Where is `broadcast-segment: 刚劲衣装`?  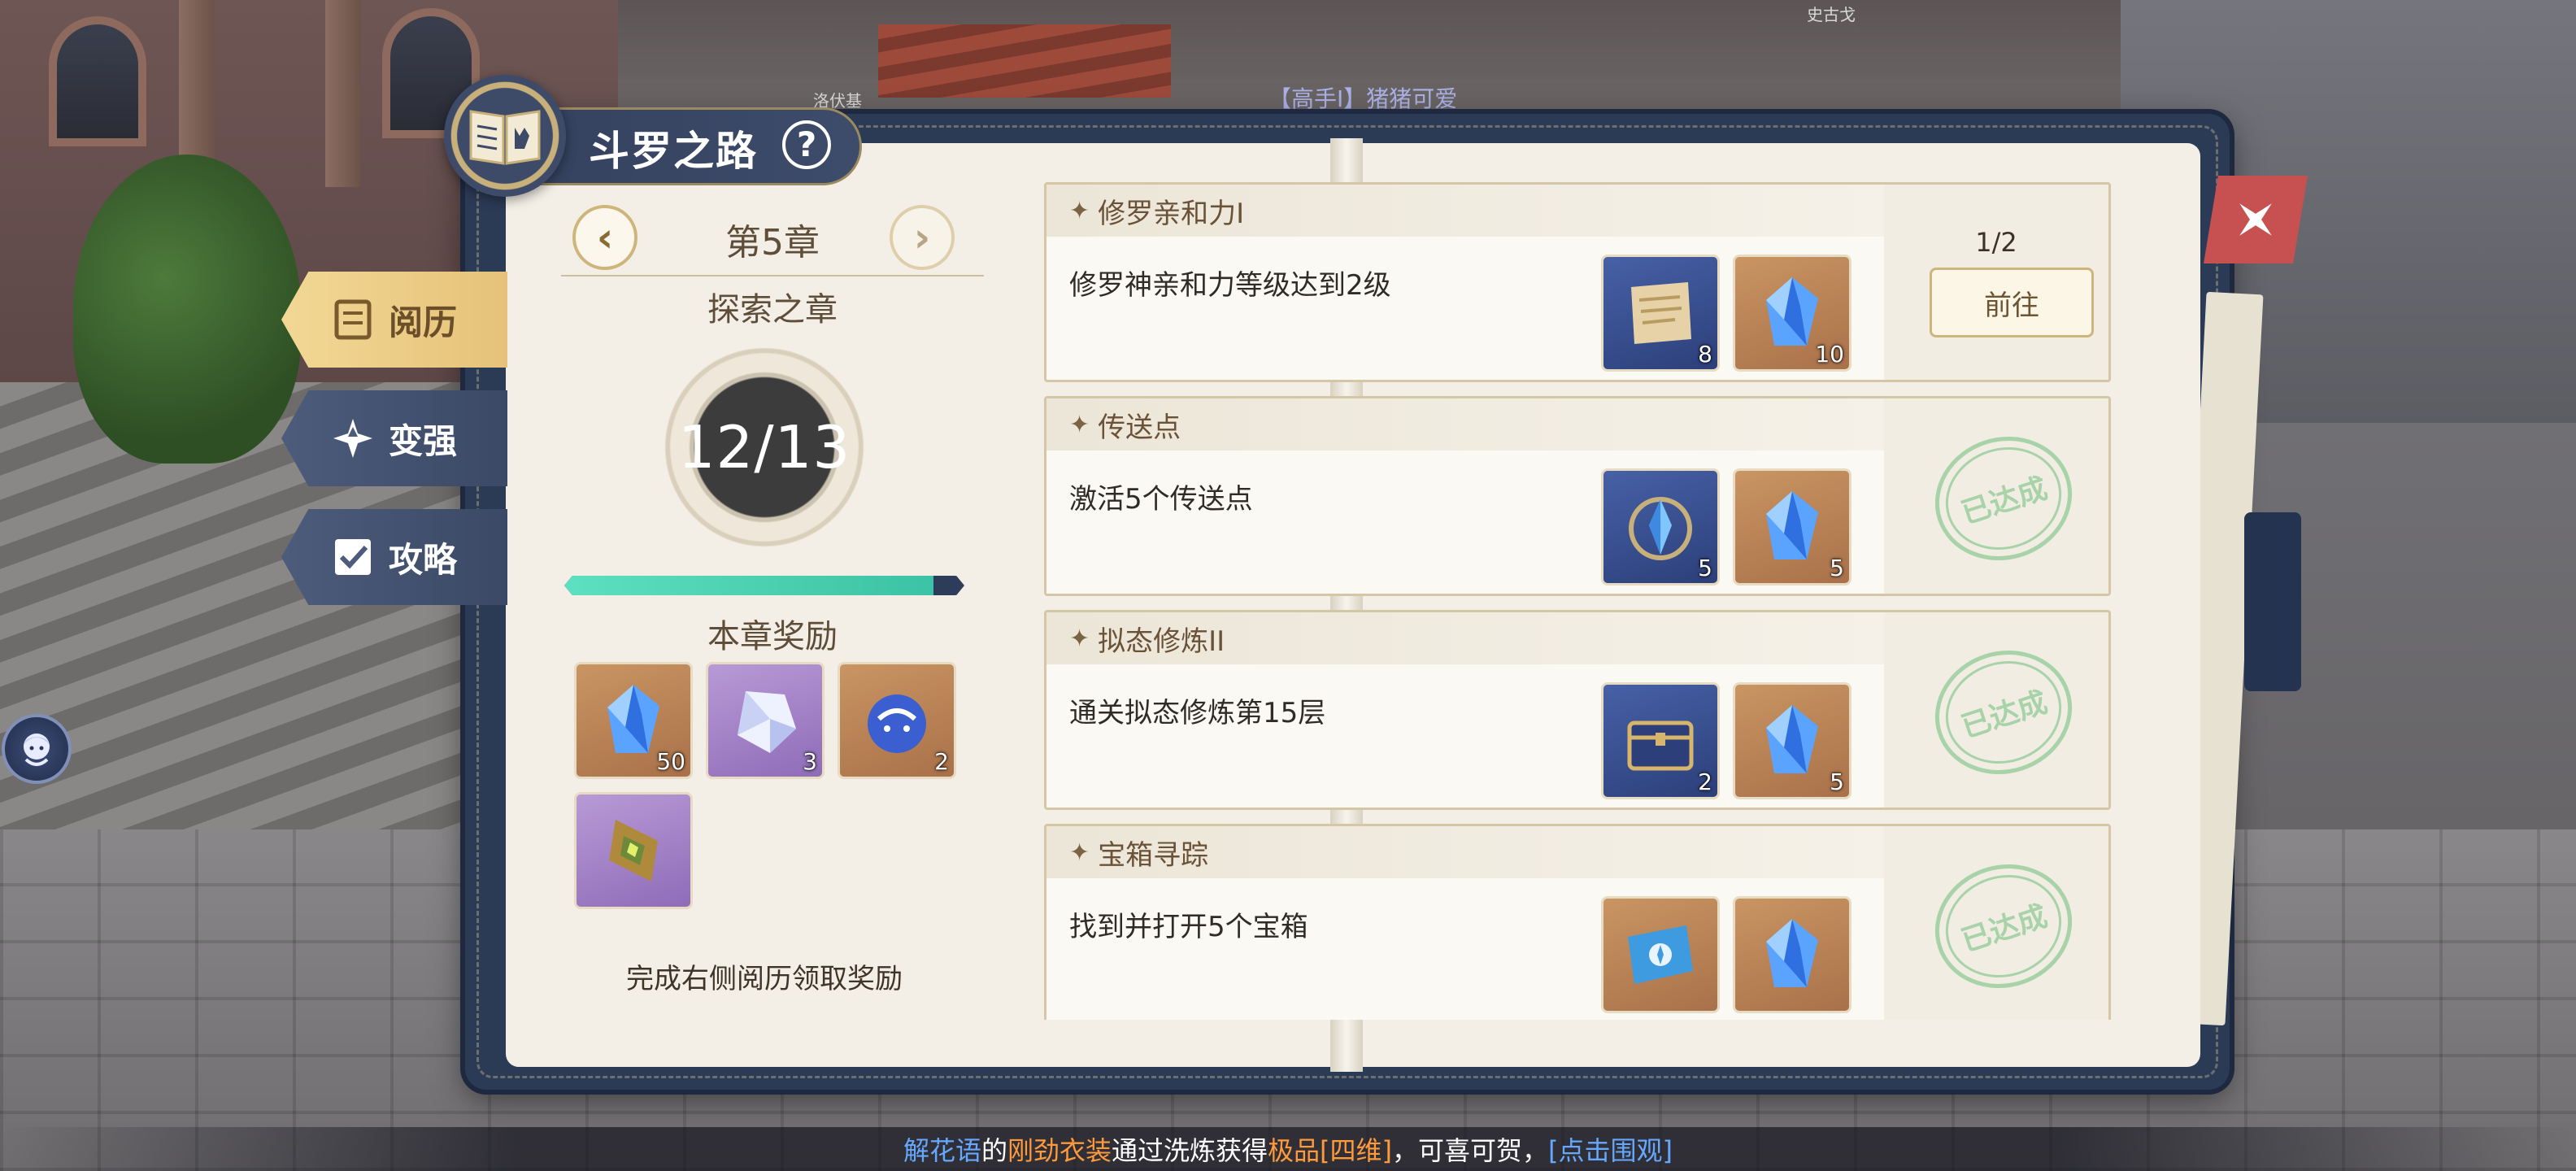
broadcast-segment: 刚劲衣装 is located at coordinates (1059, 1151).